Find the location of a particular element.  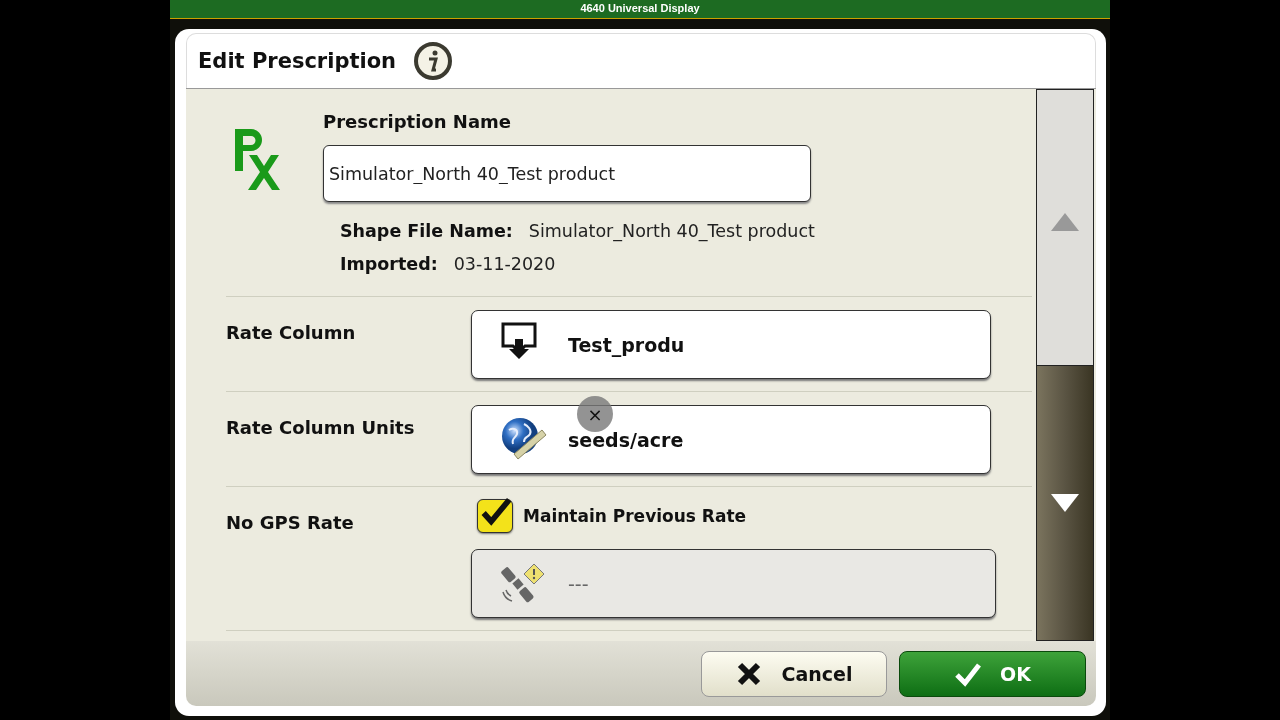

scroll-down-button is located at coordinates (1065, 502).